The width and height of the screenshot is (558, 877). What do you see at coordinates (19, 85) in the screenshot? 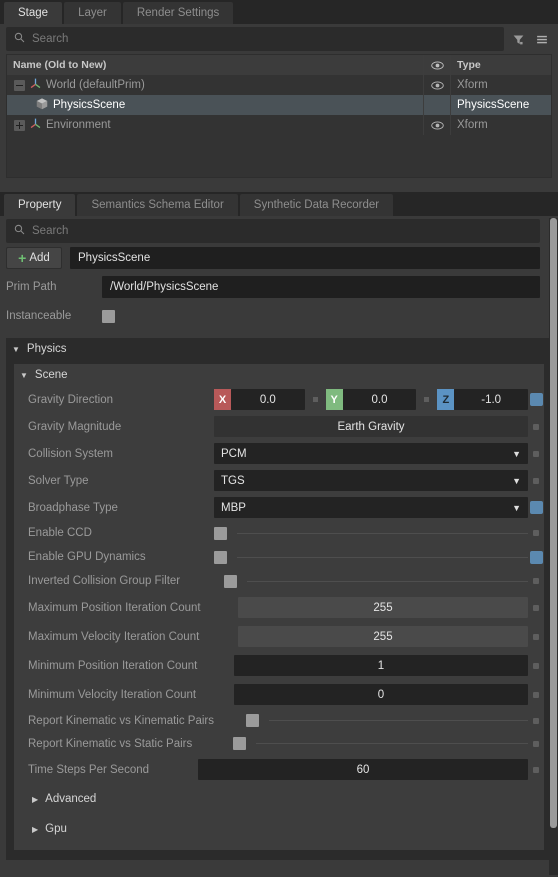
I see `expander-minus-icon` at bounding box center [19, 85].